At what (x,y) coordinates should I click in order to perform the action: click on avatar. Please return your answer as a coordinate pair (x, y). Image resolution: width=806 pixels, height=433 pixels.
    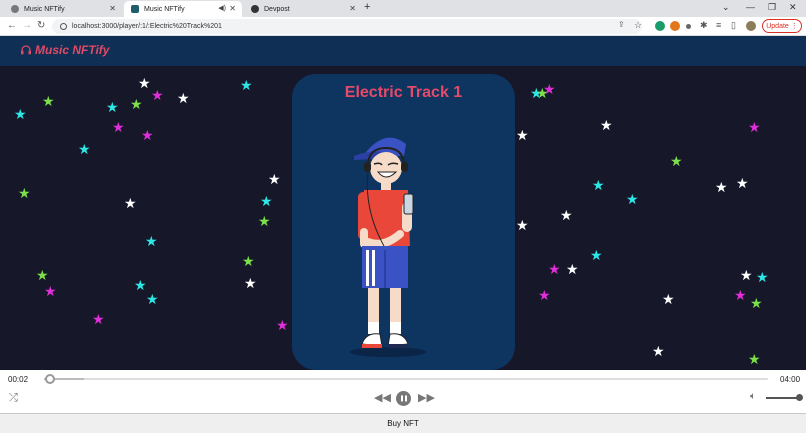
    Looking at the image, I should click on (751, 26).